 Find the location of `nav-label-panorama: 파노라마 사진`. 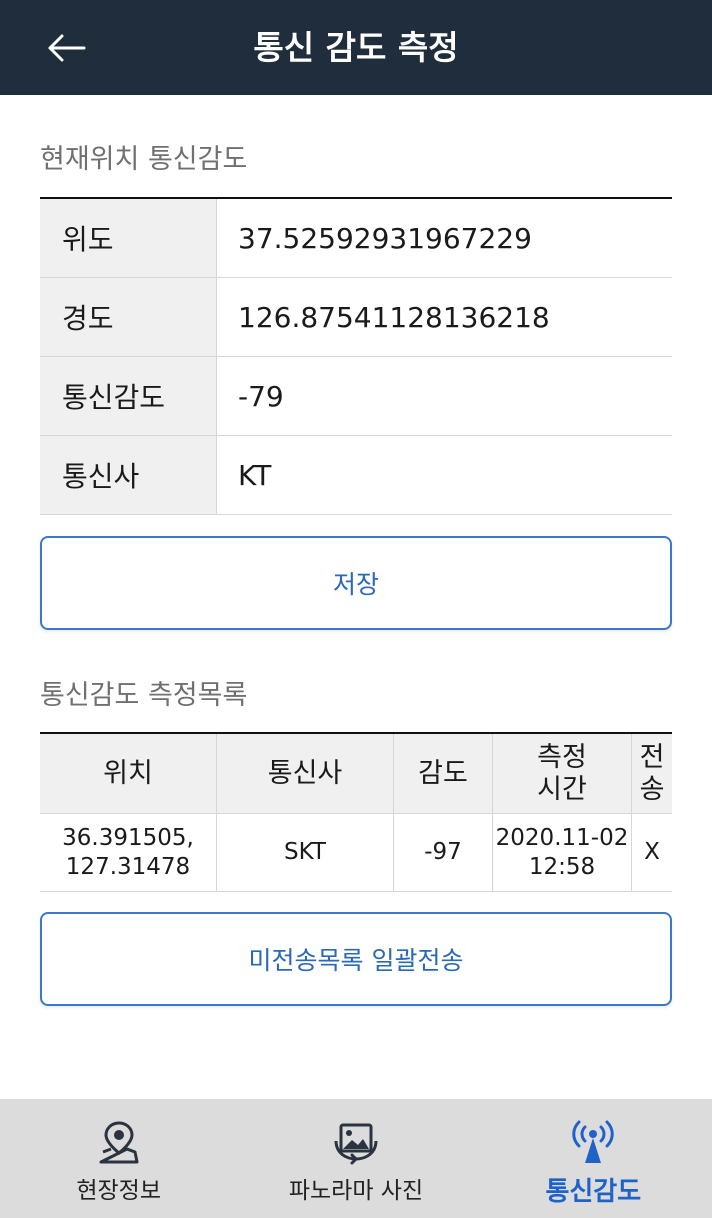

nav-label-panorama: 파노라마 사진 is located at coordinates (356, 1191).